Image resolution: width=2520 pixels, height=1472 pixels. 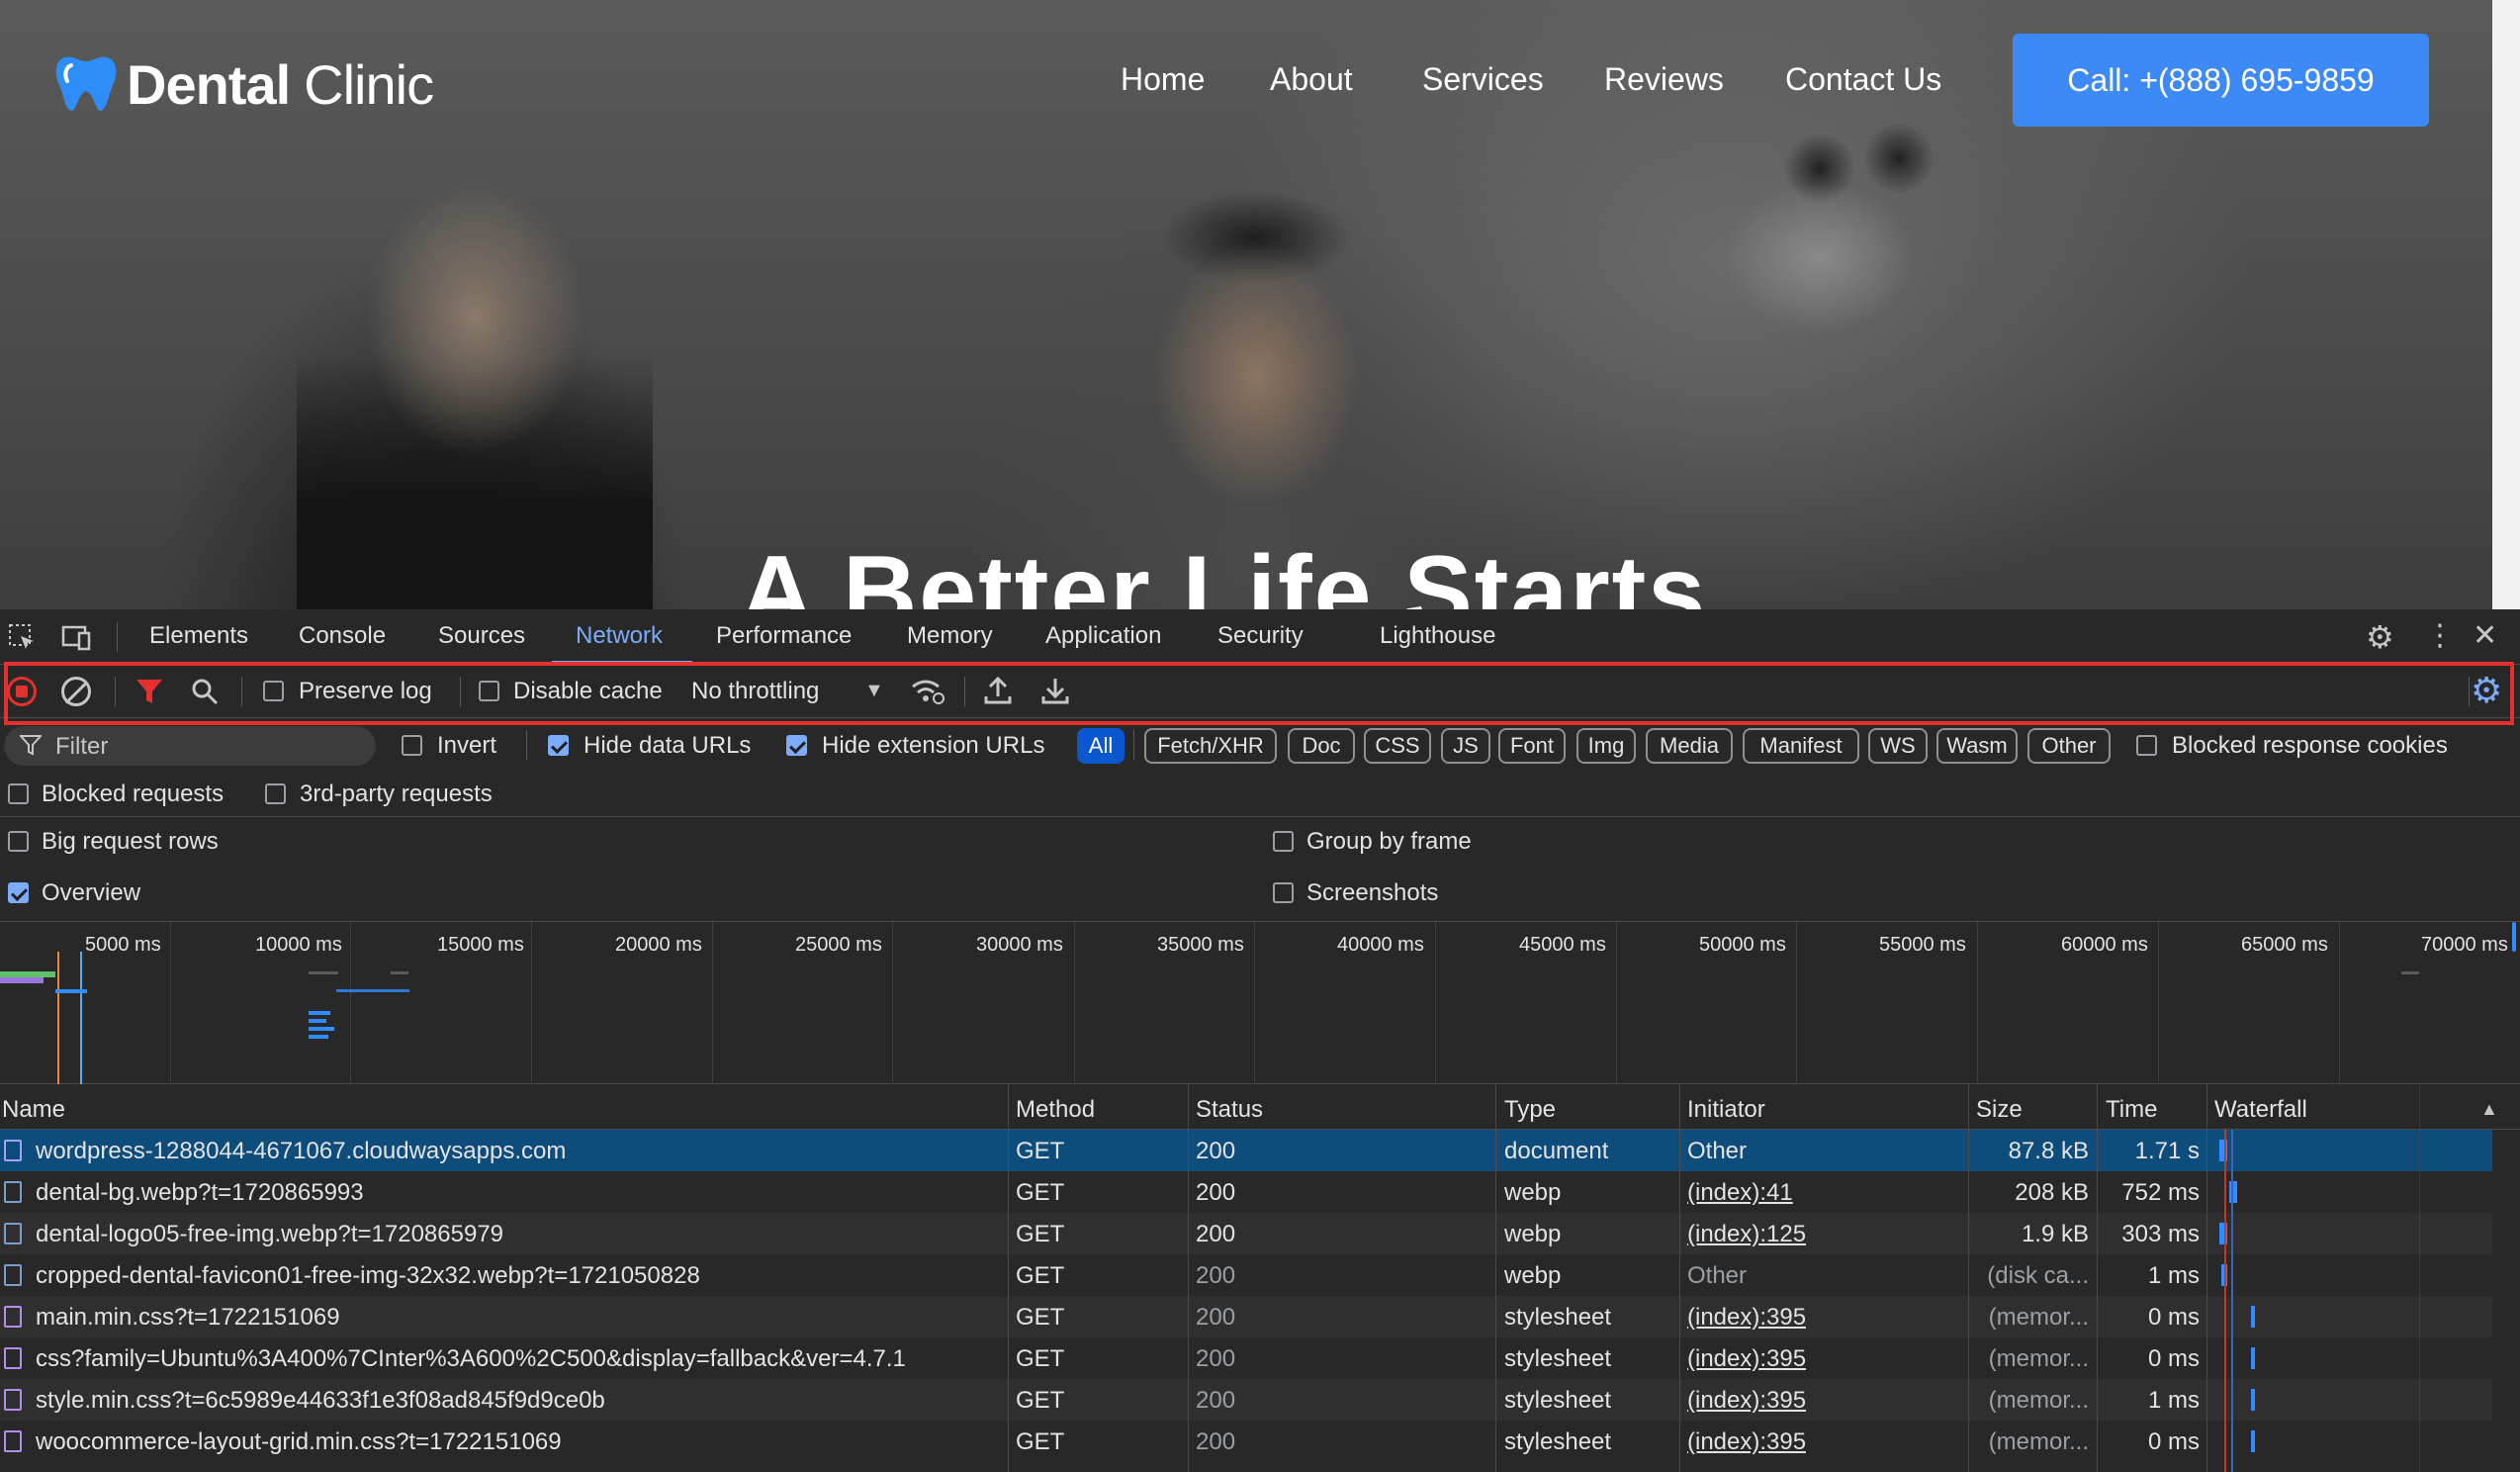 What do you see at coordinates (784, 636) in the screenshot?
I see `tab-performance: Performance` at bounding box center [784, 636].